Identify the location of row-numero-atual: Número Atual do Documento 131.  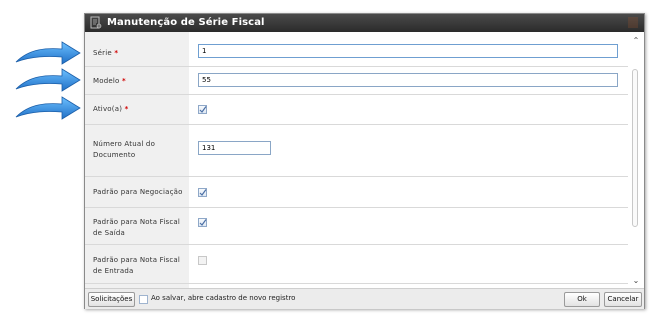
(356, 151).